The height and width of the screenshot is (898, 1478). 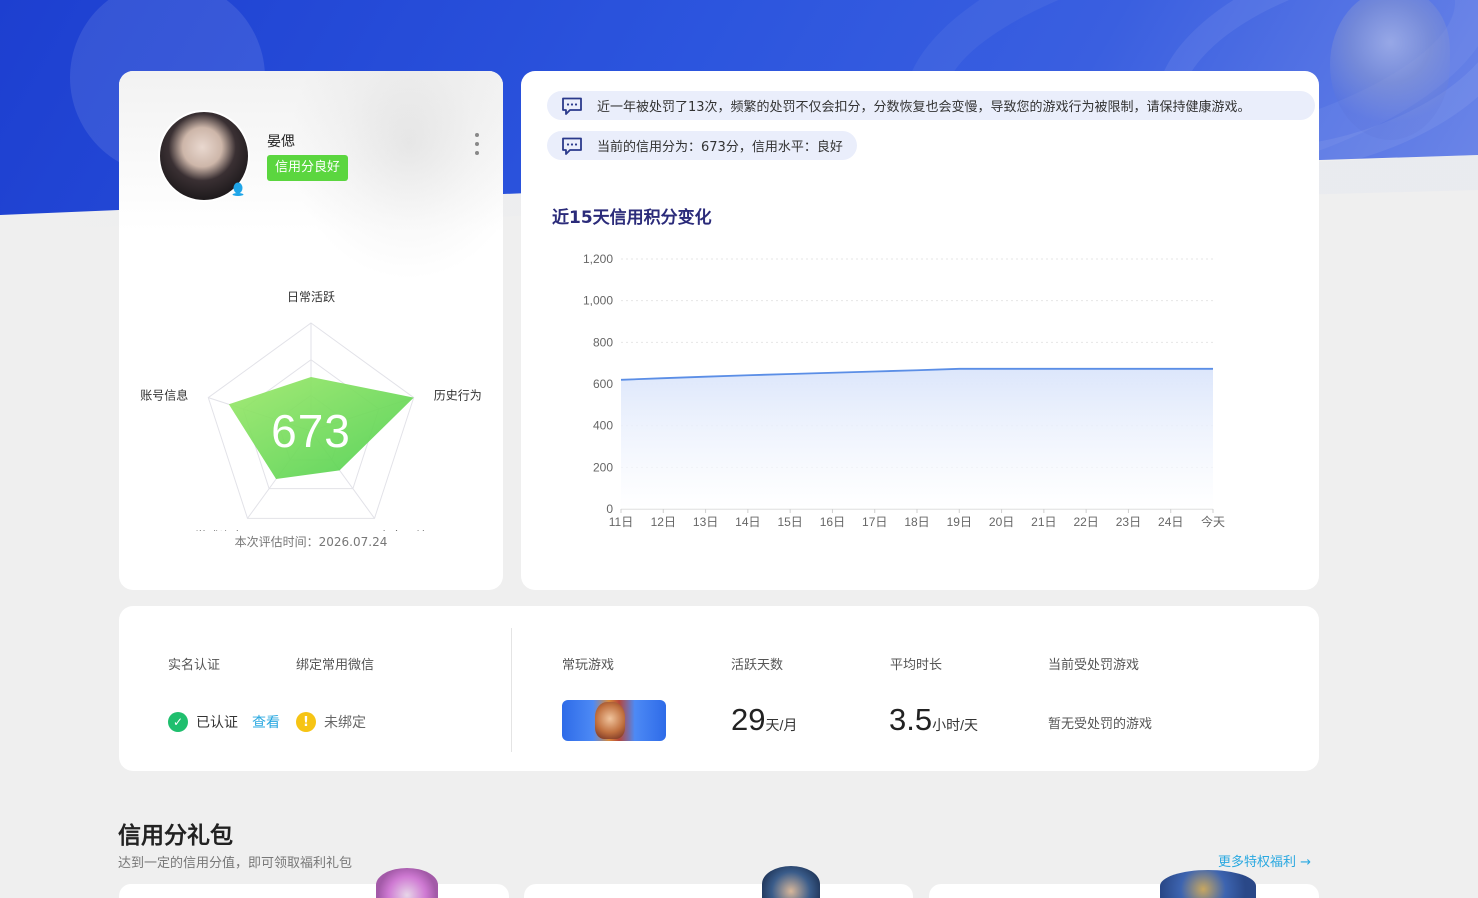 What do you see at coordinates (1128, 522) in the screenshot?
I see `x-tick-label: 23日` at bounding box center [1128, 522].